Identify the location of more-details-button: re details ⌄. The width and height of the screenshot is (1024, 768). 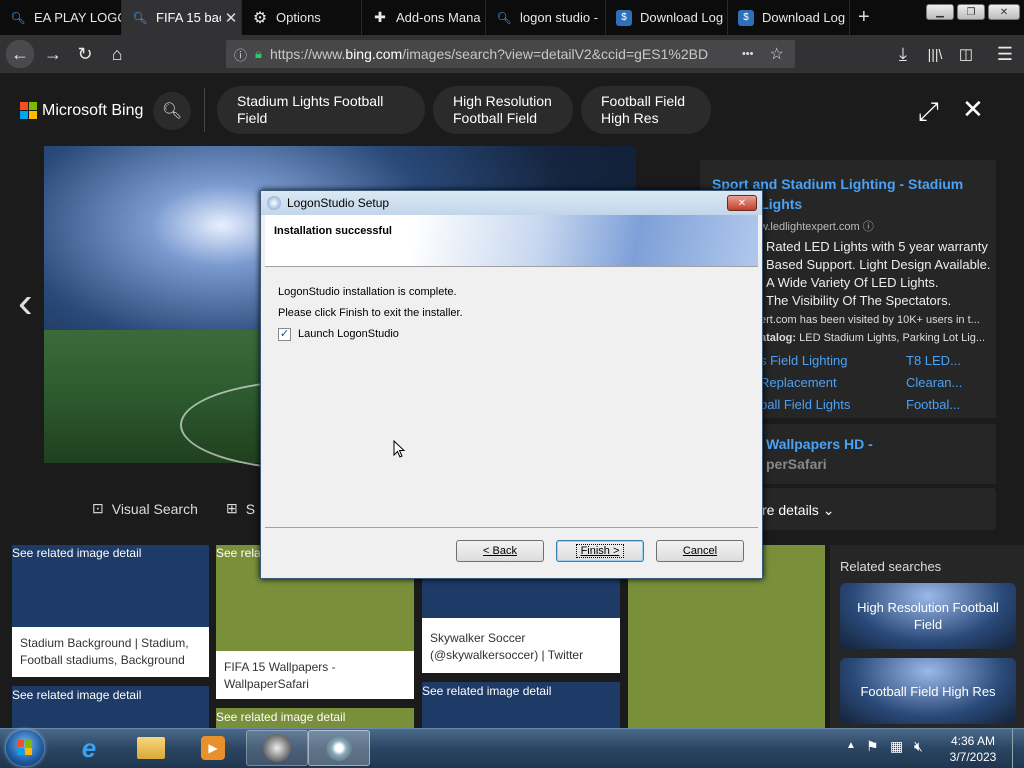
(798, 510).